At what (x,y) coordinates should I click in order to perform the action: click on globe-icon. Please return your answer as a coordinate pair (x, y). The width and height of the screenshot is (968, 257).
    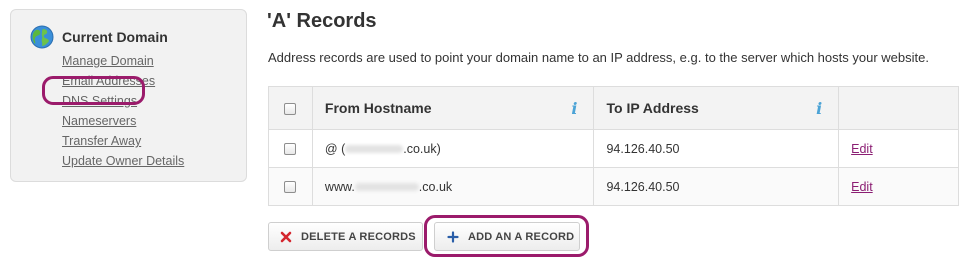
    Looking at the image, I should click on (42, 37).